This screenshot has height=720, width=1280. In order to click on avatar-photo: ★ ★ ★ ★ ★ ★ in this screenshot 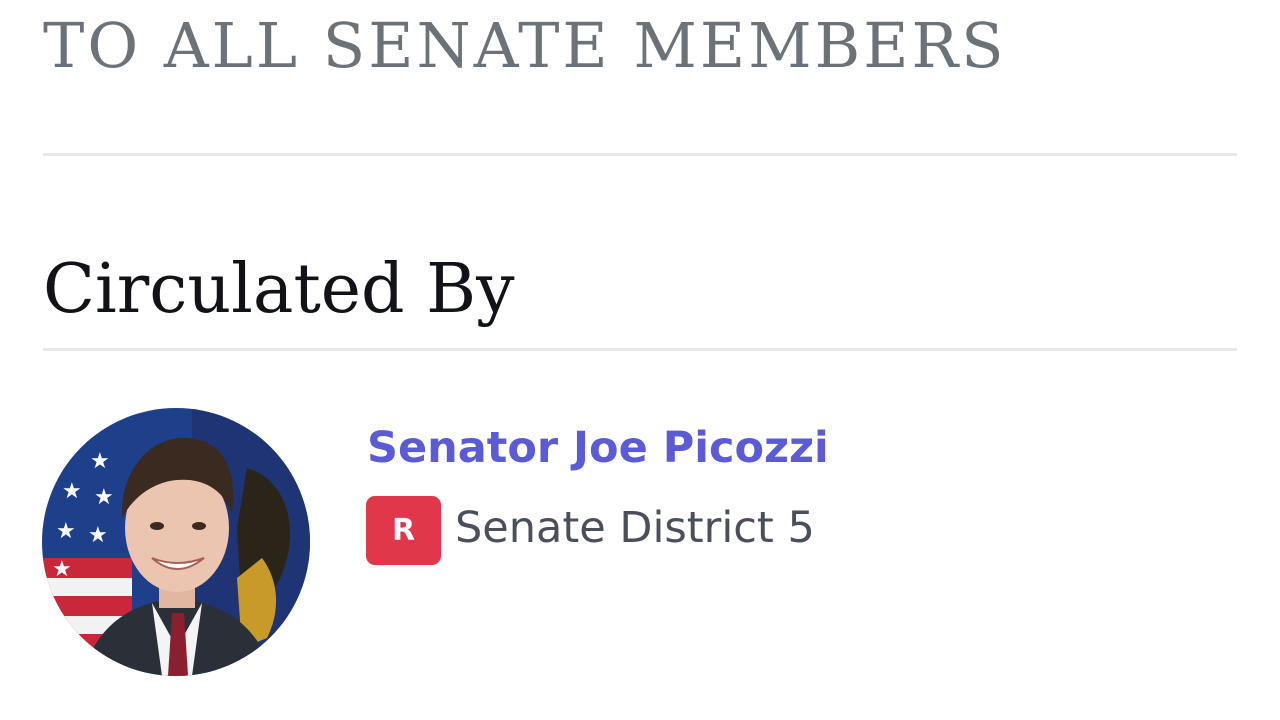, I will do `click(176, 542)`.